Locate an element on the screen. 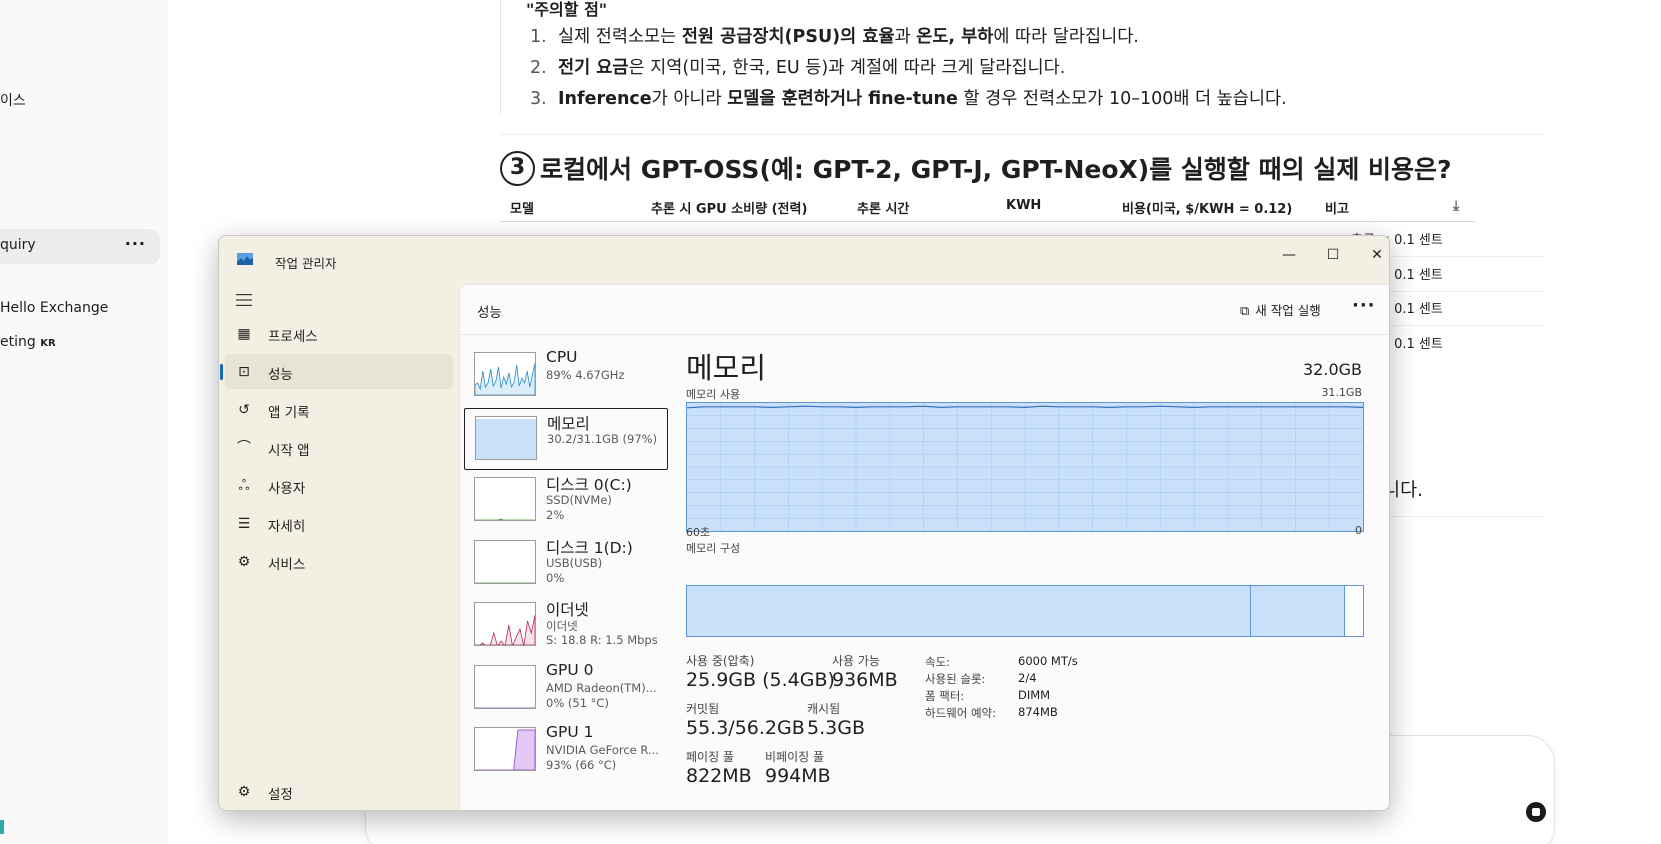  perf-item-sub2: S: 18.8 R: 1.5 Mbps is located at coordinates (602, 640).